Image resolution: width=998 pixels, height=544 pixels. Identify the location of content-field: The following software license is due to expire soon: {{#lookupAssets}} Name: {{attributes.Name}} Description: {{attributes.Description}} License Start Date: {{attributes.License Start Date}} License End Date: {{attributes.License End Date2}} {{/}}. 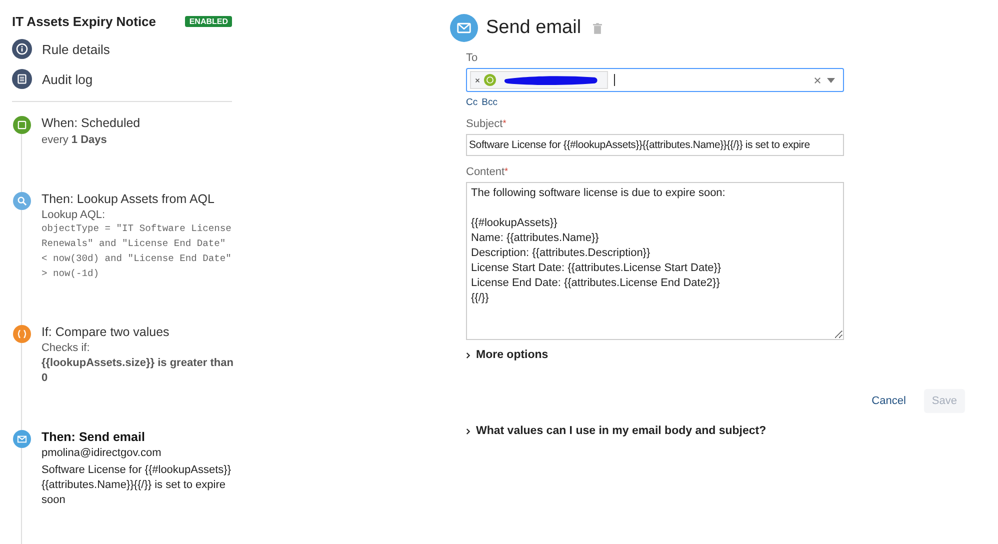
(655, 261).